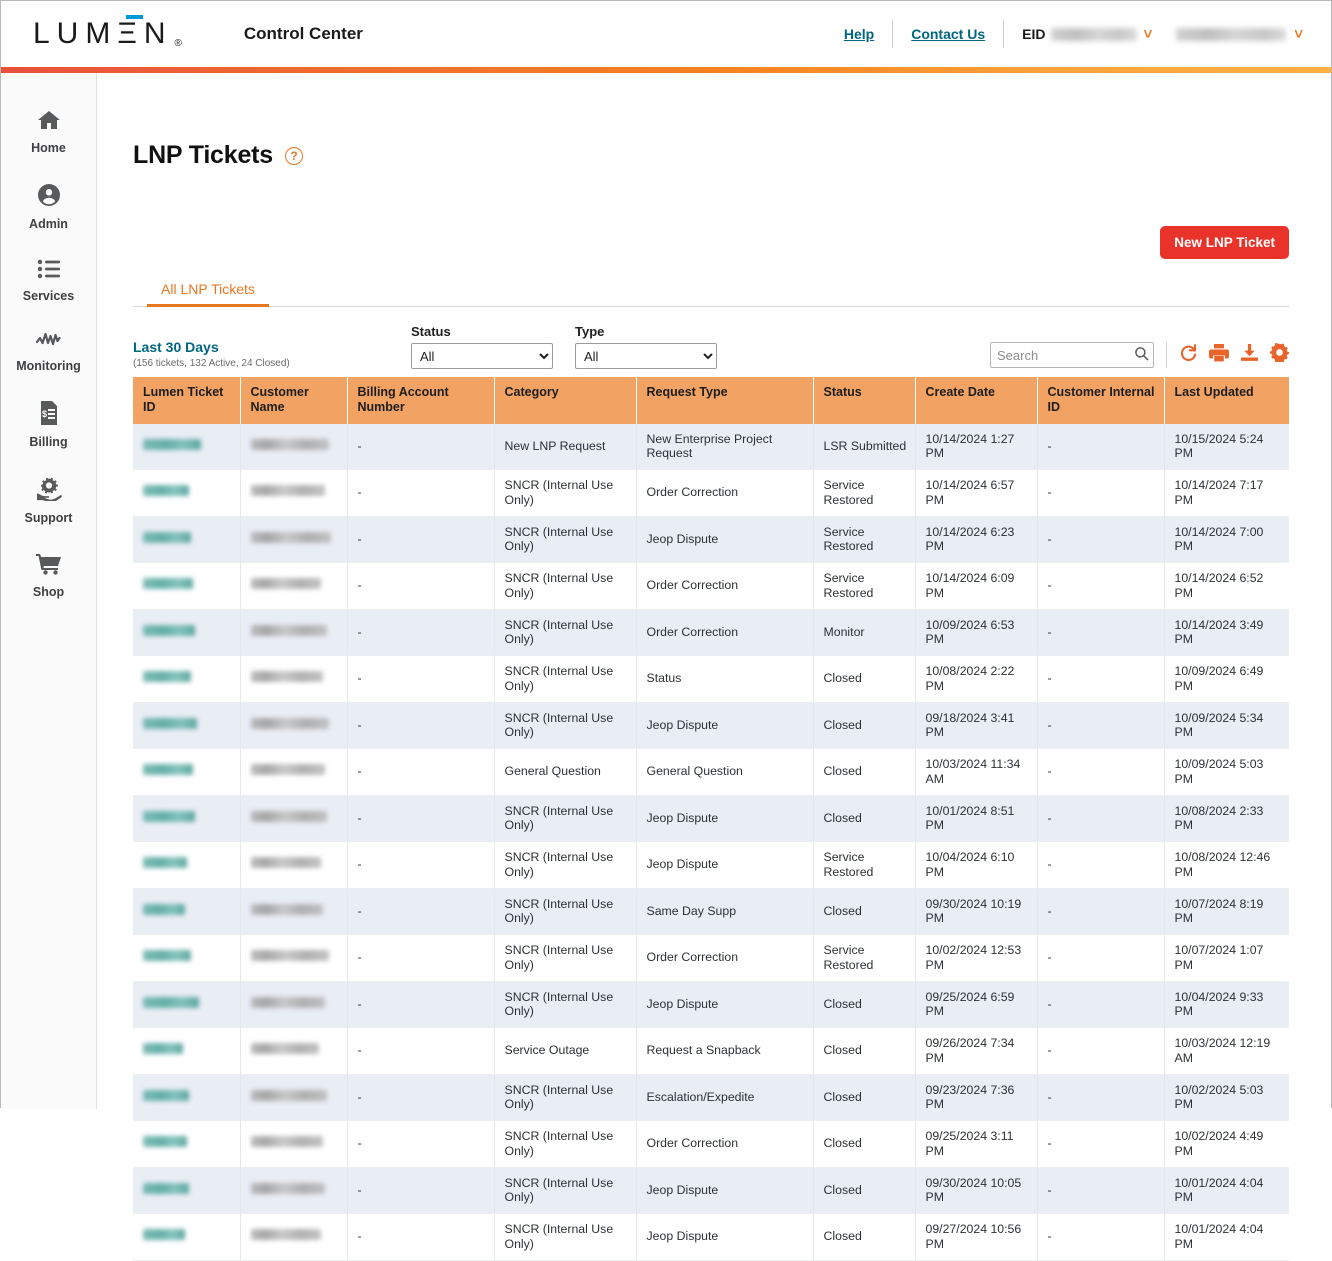 This screenshot has height=1261, width=1332. What do you see at coordinates (725, 1144) in the screenshot?
I see `cell-request-type: Order Correction` at bounding box center [725, 1144].